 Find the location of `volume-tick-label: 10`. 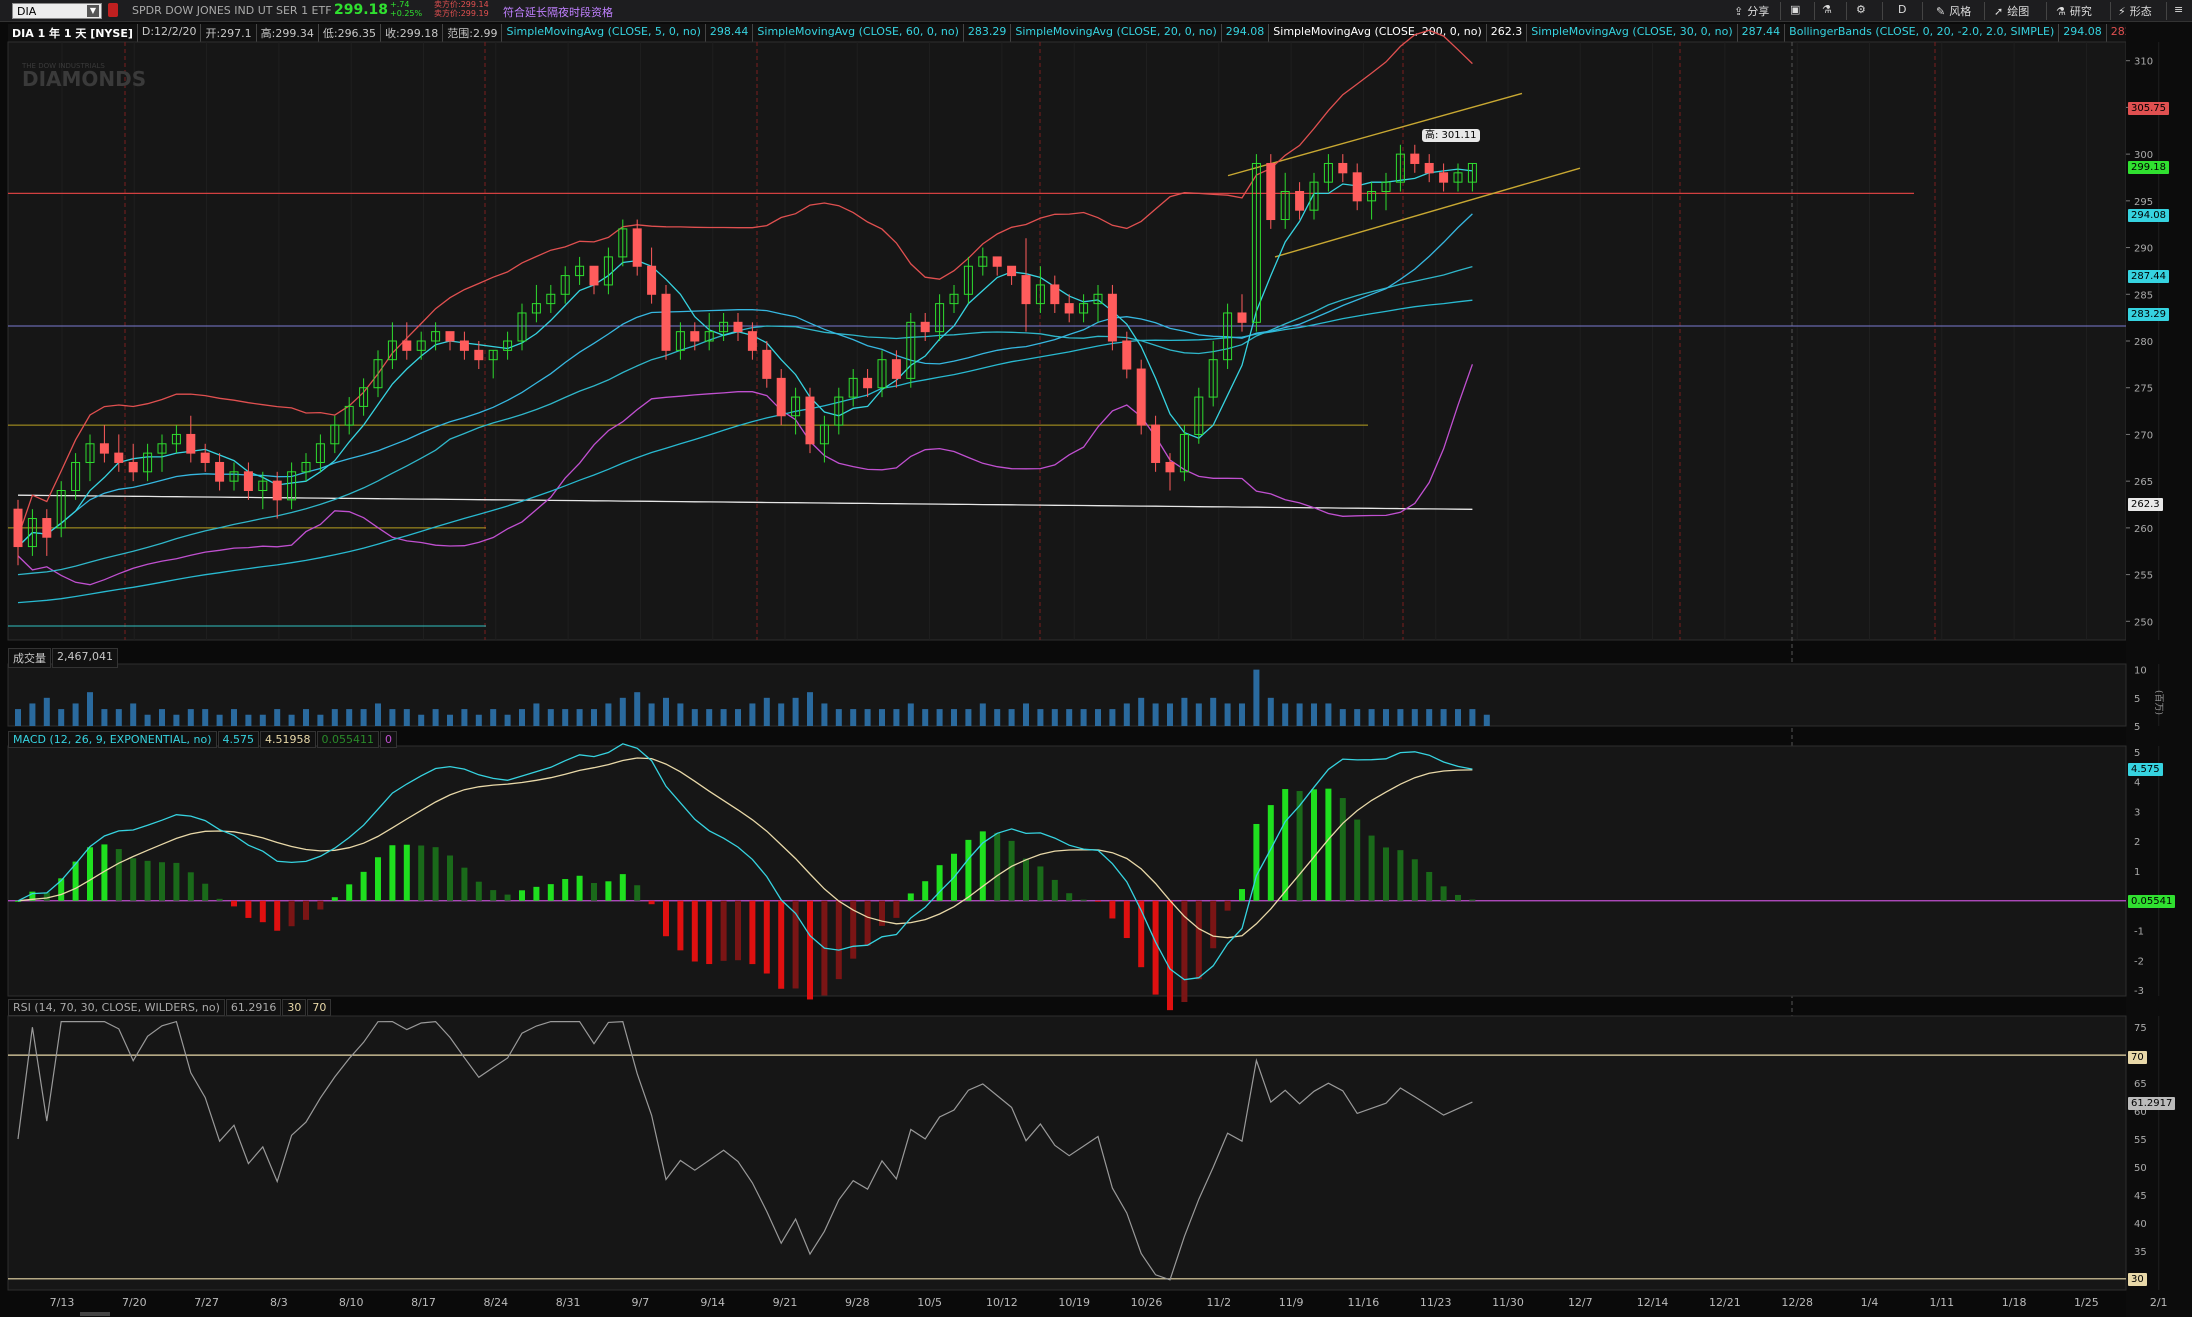

volume-tick-label: 10 is located at coordinates (2140, 671).